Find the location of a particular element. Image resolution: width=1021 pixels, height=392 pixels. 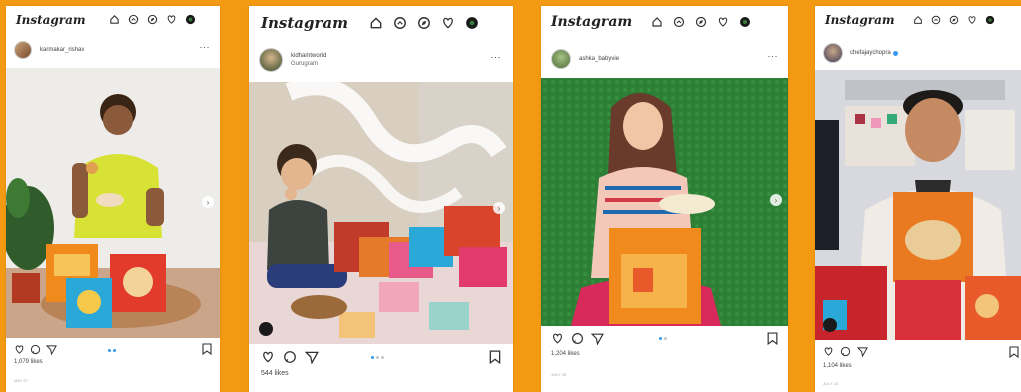

likes-count: 1,104 likes is located at coordinates (837, 366).